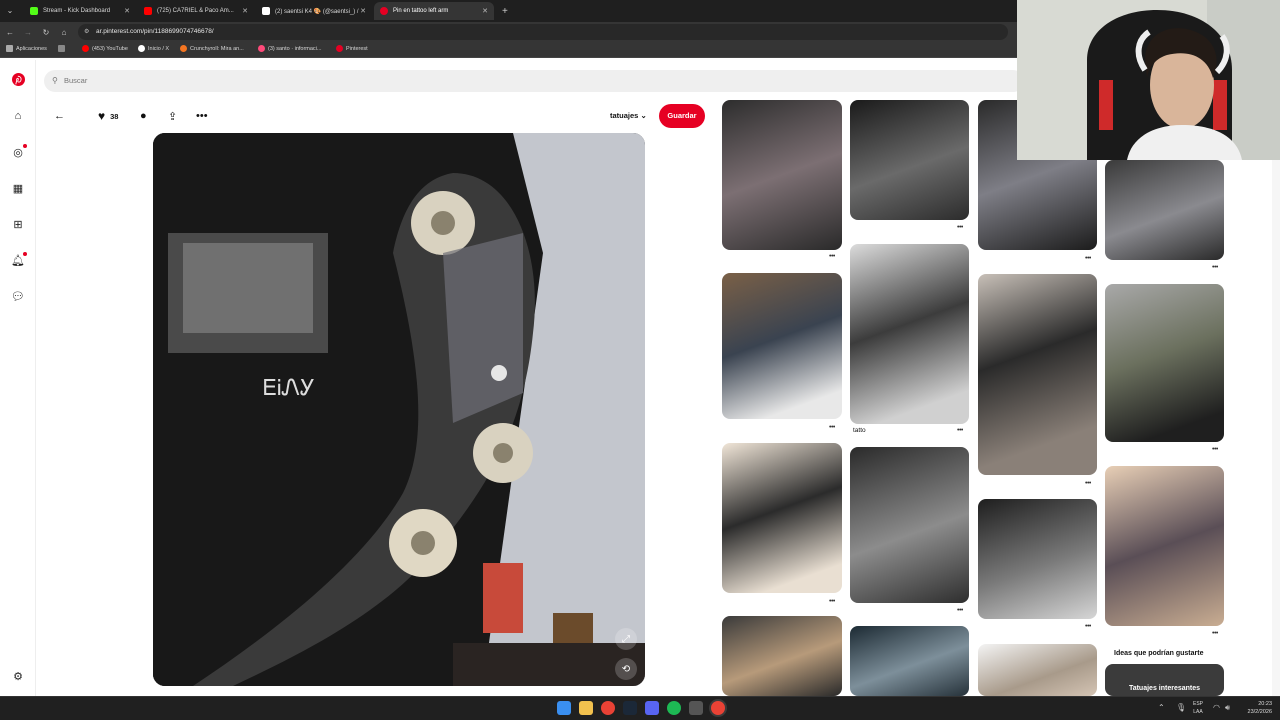  I want to click on notifications-icon: 🔔︎, so click(19, 259).